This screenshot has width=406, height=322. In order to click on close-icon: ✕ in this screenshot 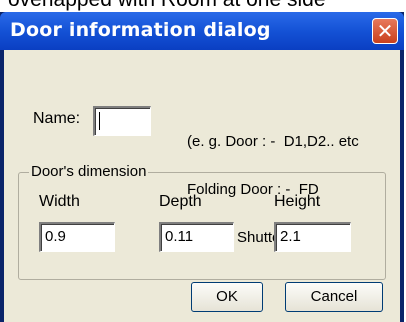, I will do `click(385, 31)`.